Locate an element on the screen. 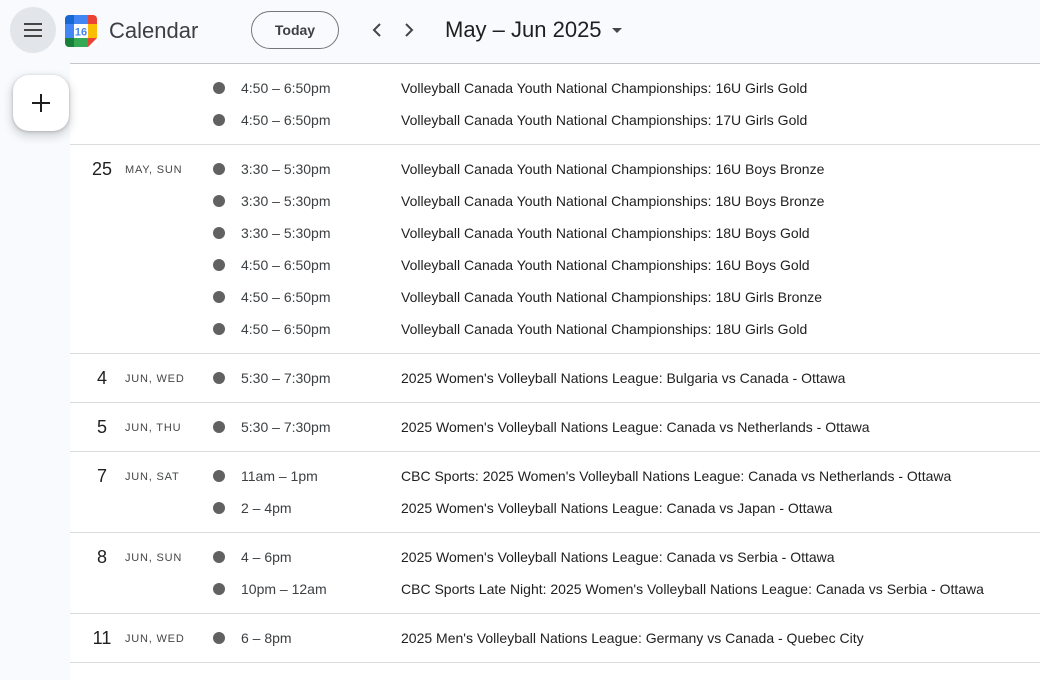 The width and height of the screenshot is (1040, 680). day-number: 8 is located at coordinates (102, 557).